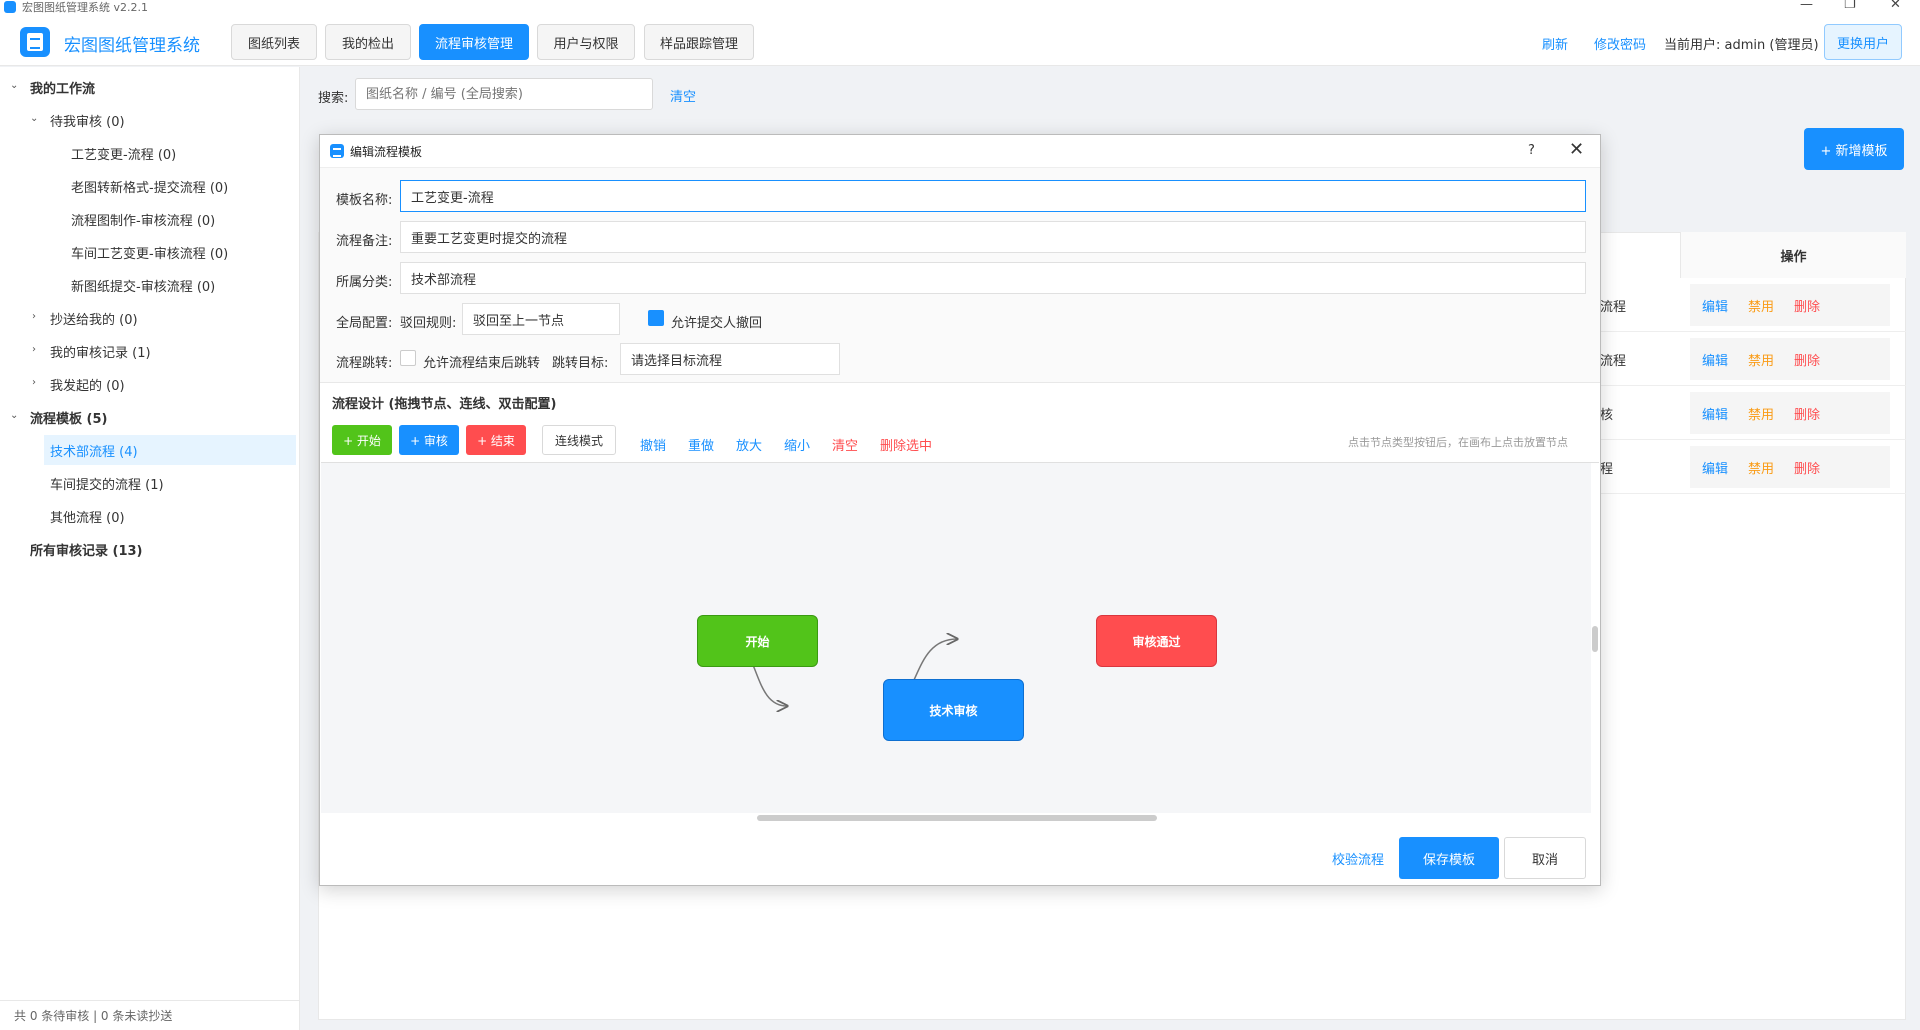 This screenshot has height=1030, width=1920. What do you see at coordinates (86, 549) in the screenshot?
I see `tree-all-records: 所有审核记录 (13)` at bounding box center [86, 549].